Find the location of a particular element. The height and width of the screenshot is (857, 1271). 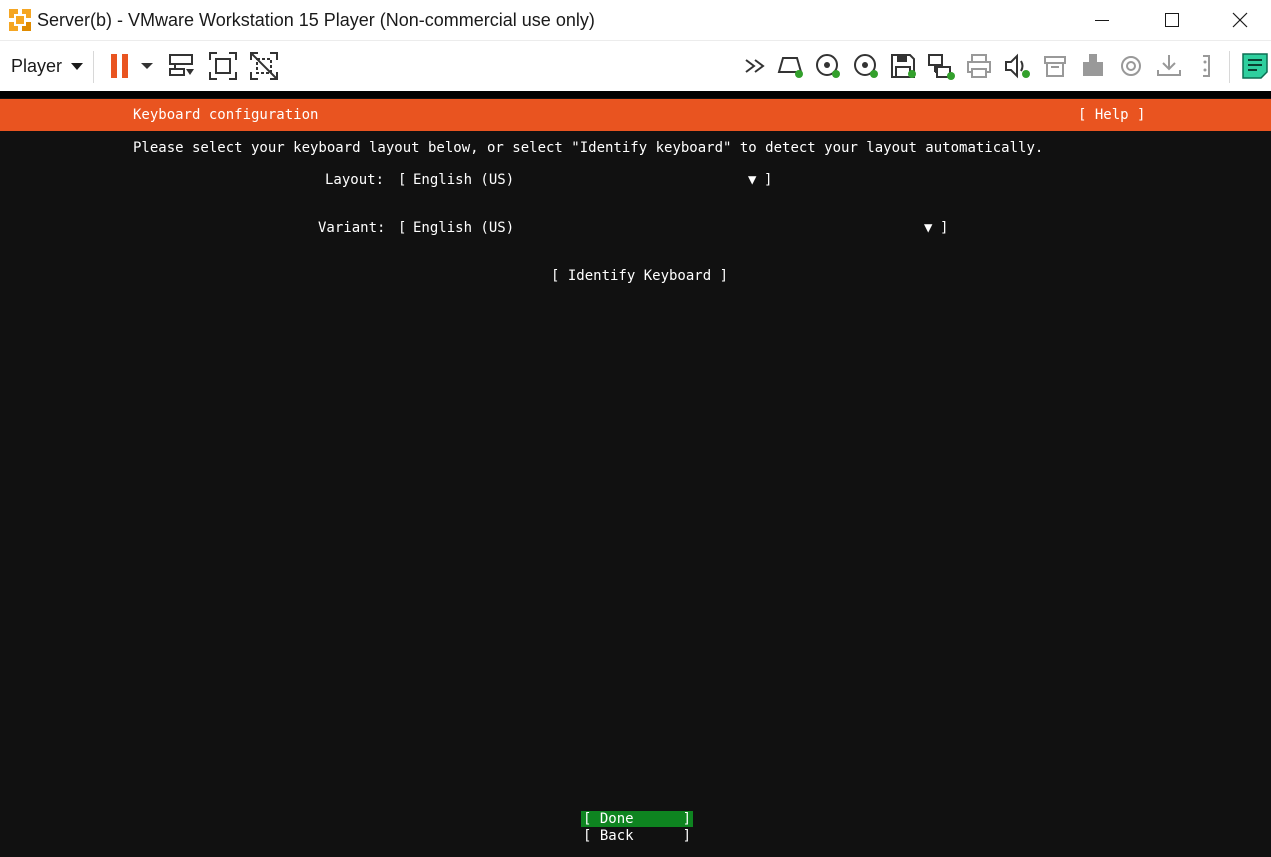

printer-button is located at coordinates (979, 66).